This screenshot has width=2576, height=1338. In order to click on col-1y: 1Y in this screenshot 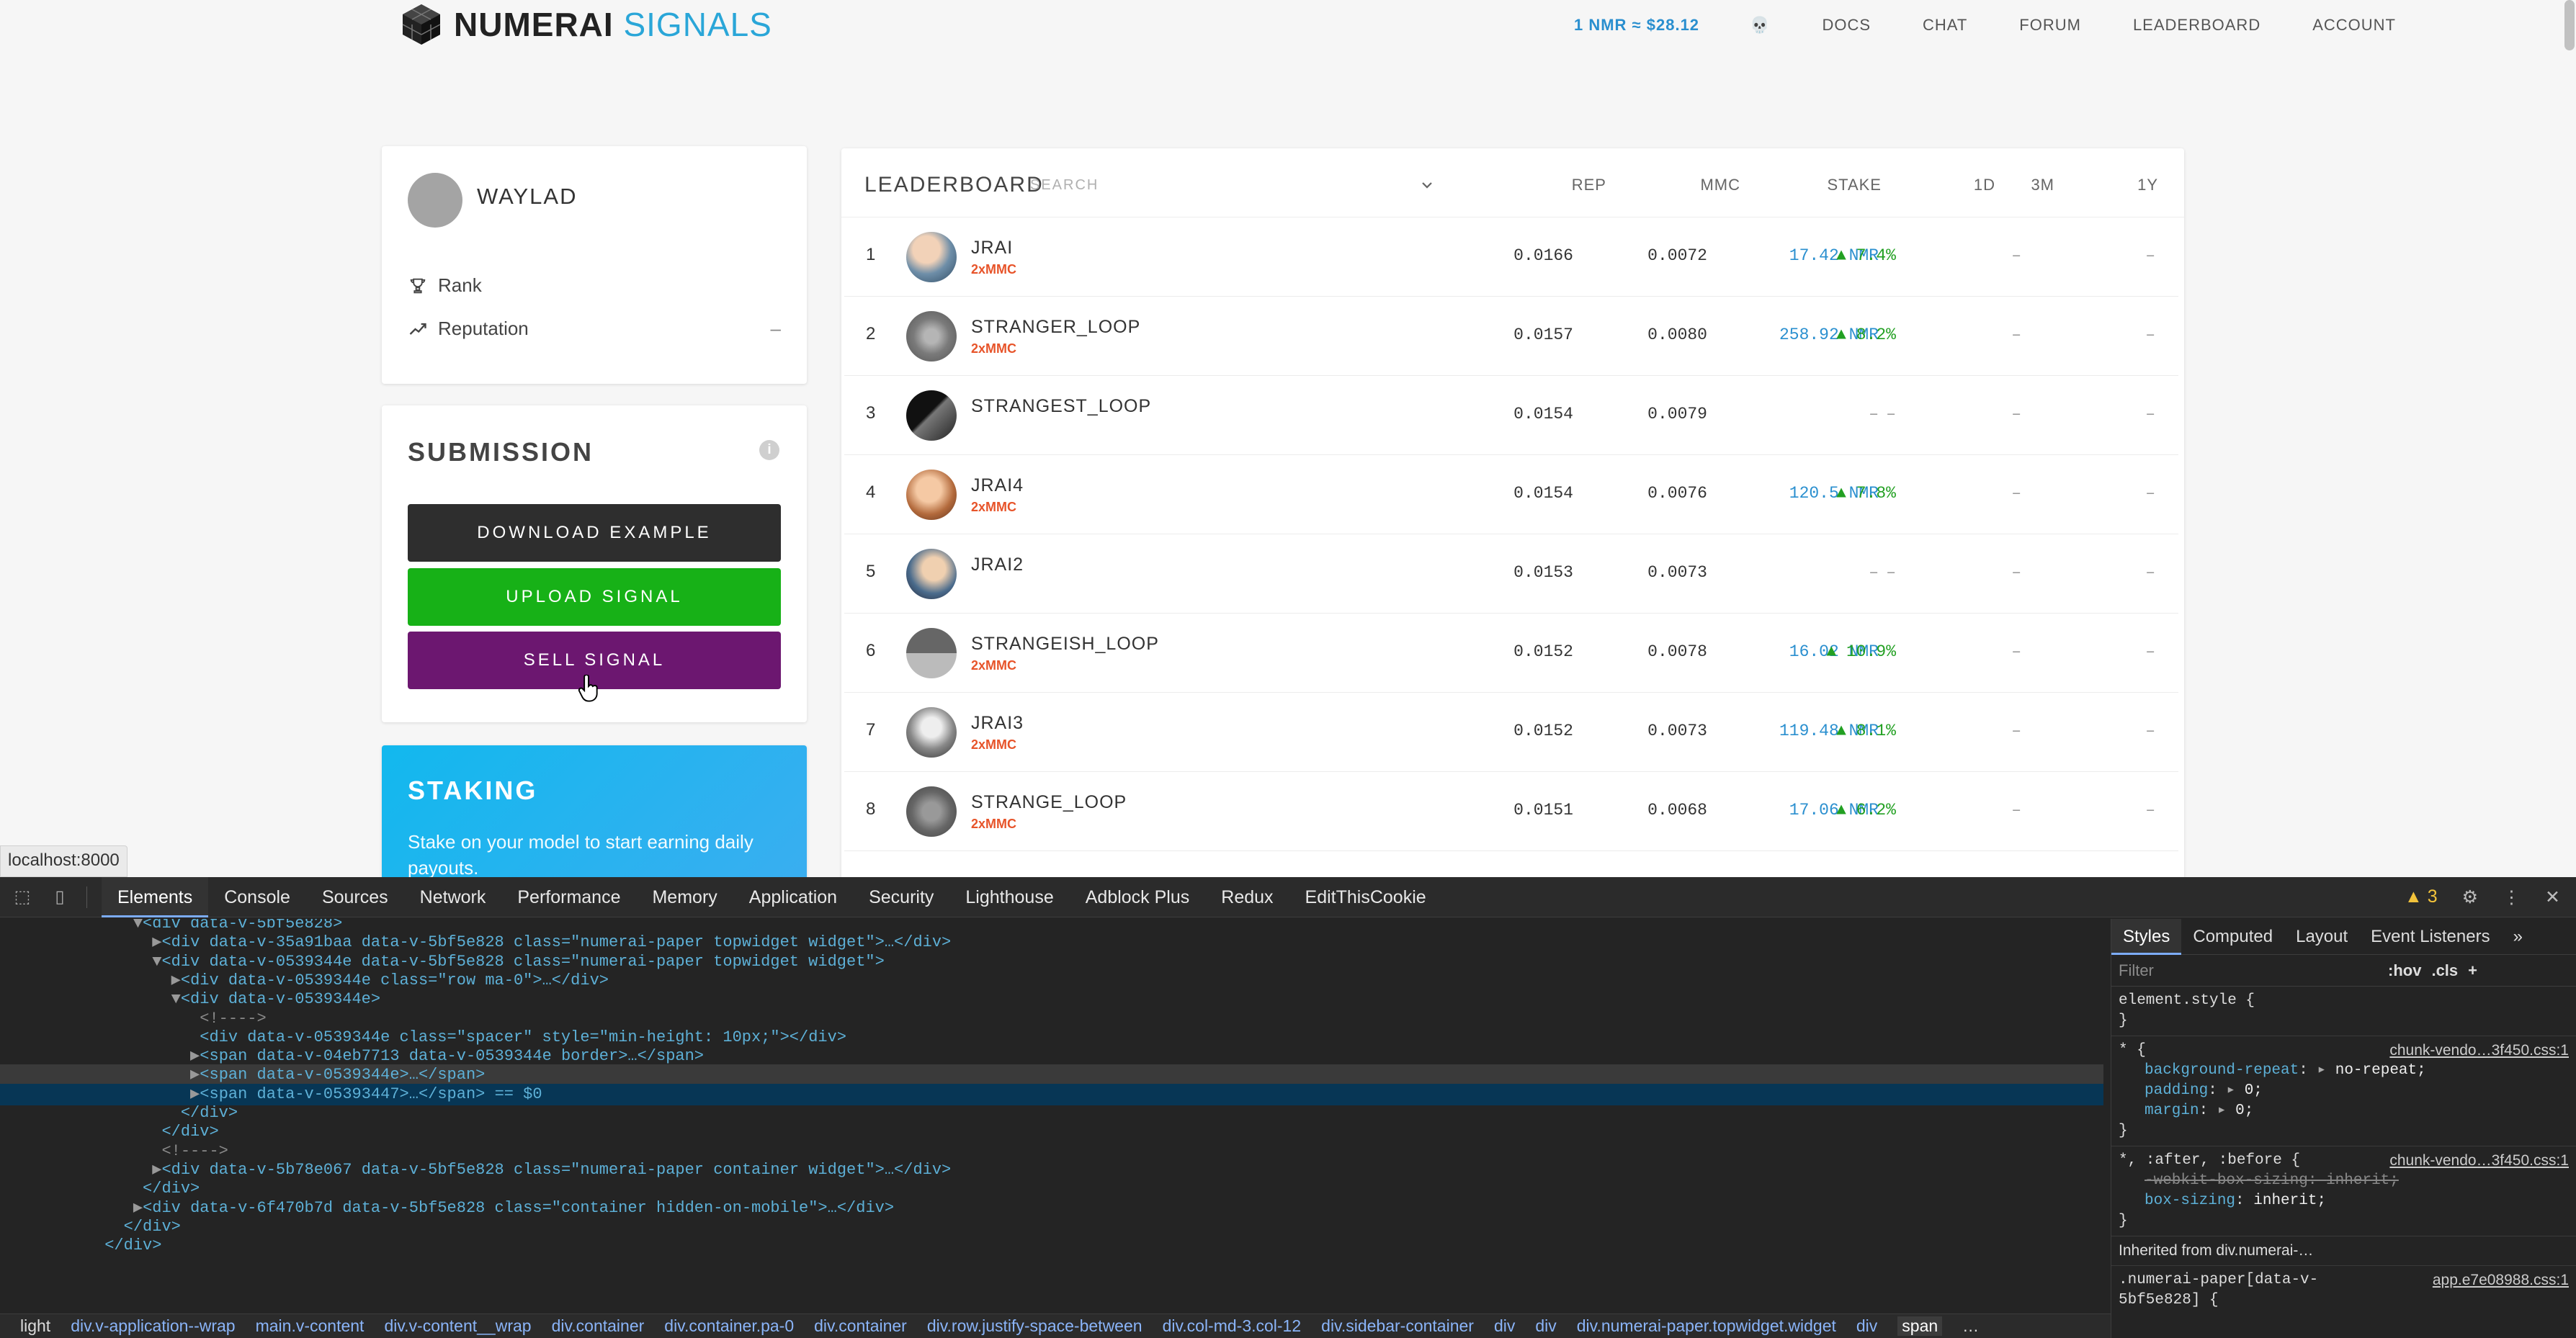, I will do `click(2129, 185)`.